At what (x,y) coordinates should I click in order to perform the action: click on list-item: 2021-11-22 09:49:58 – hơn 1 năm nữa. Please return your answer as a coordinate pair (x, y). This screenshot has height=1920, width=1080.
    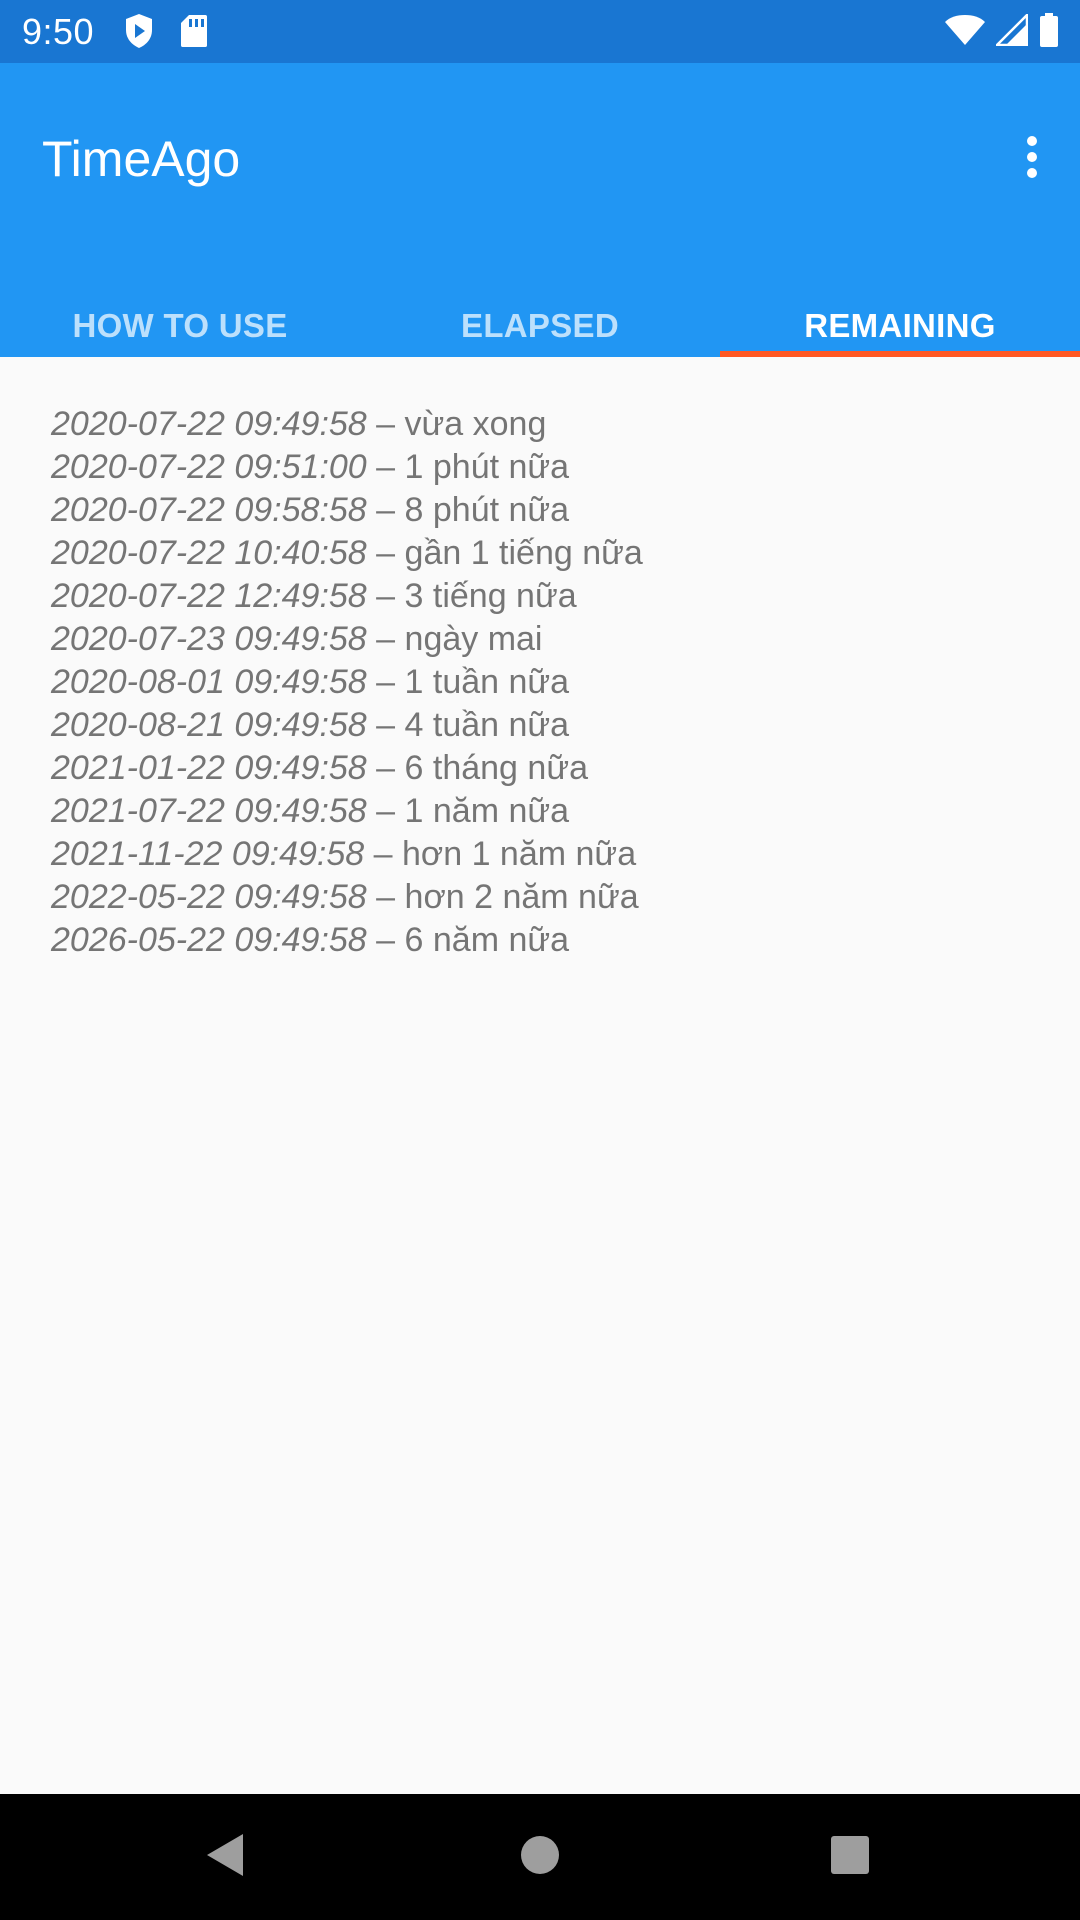
    Looking at the image, I should click on (347, 854).